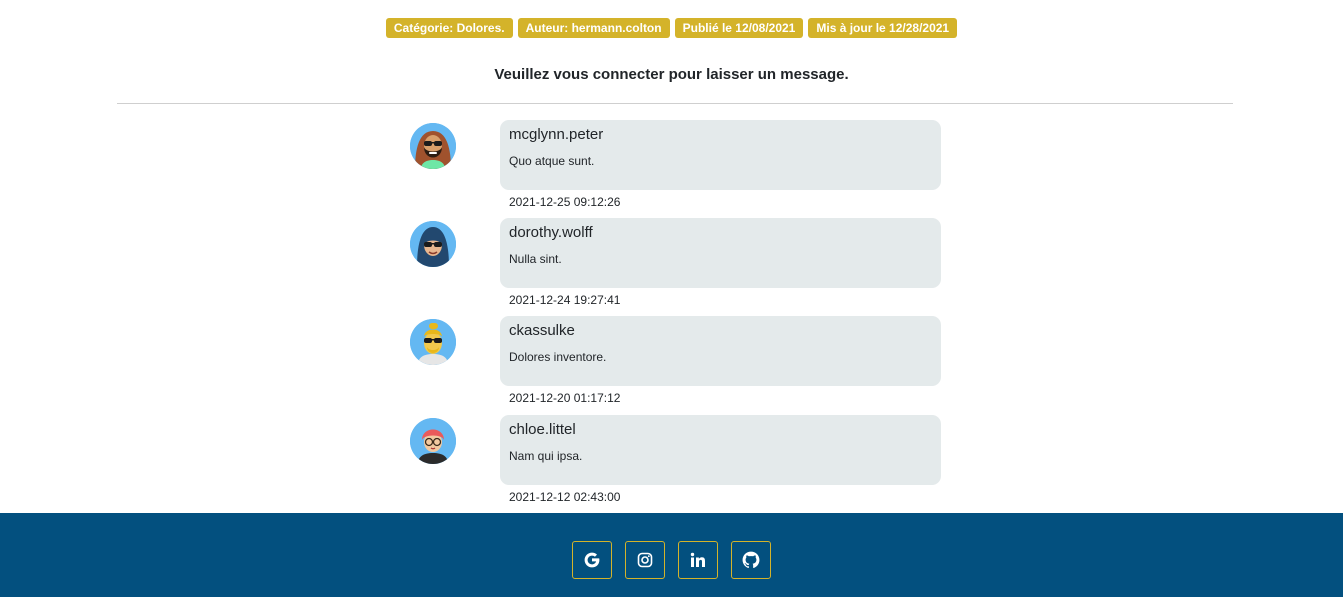 The height and width of the screenshot is (597, 1343). I want to click on published-date-badge: Publié le 12/08/2021, so click(739, 28).